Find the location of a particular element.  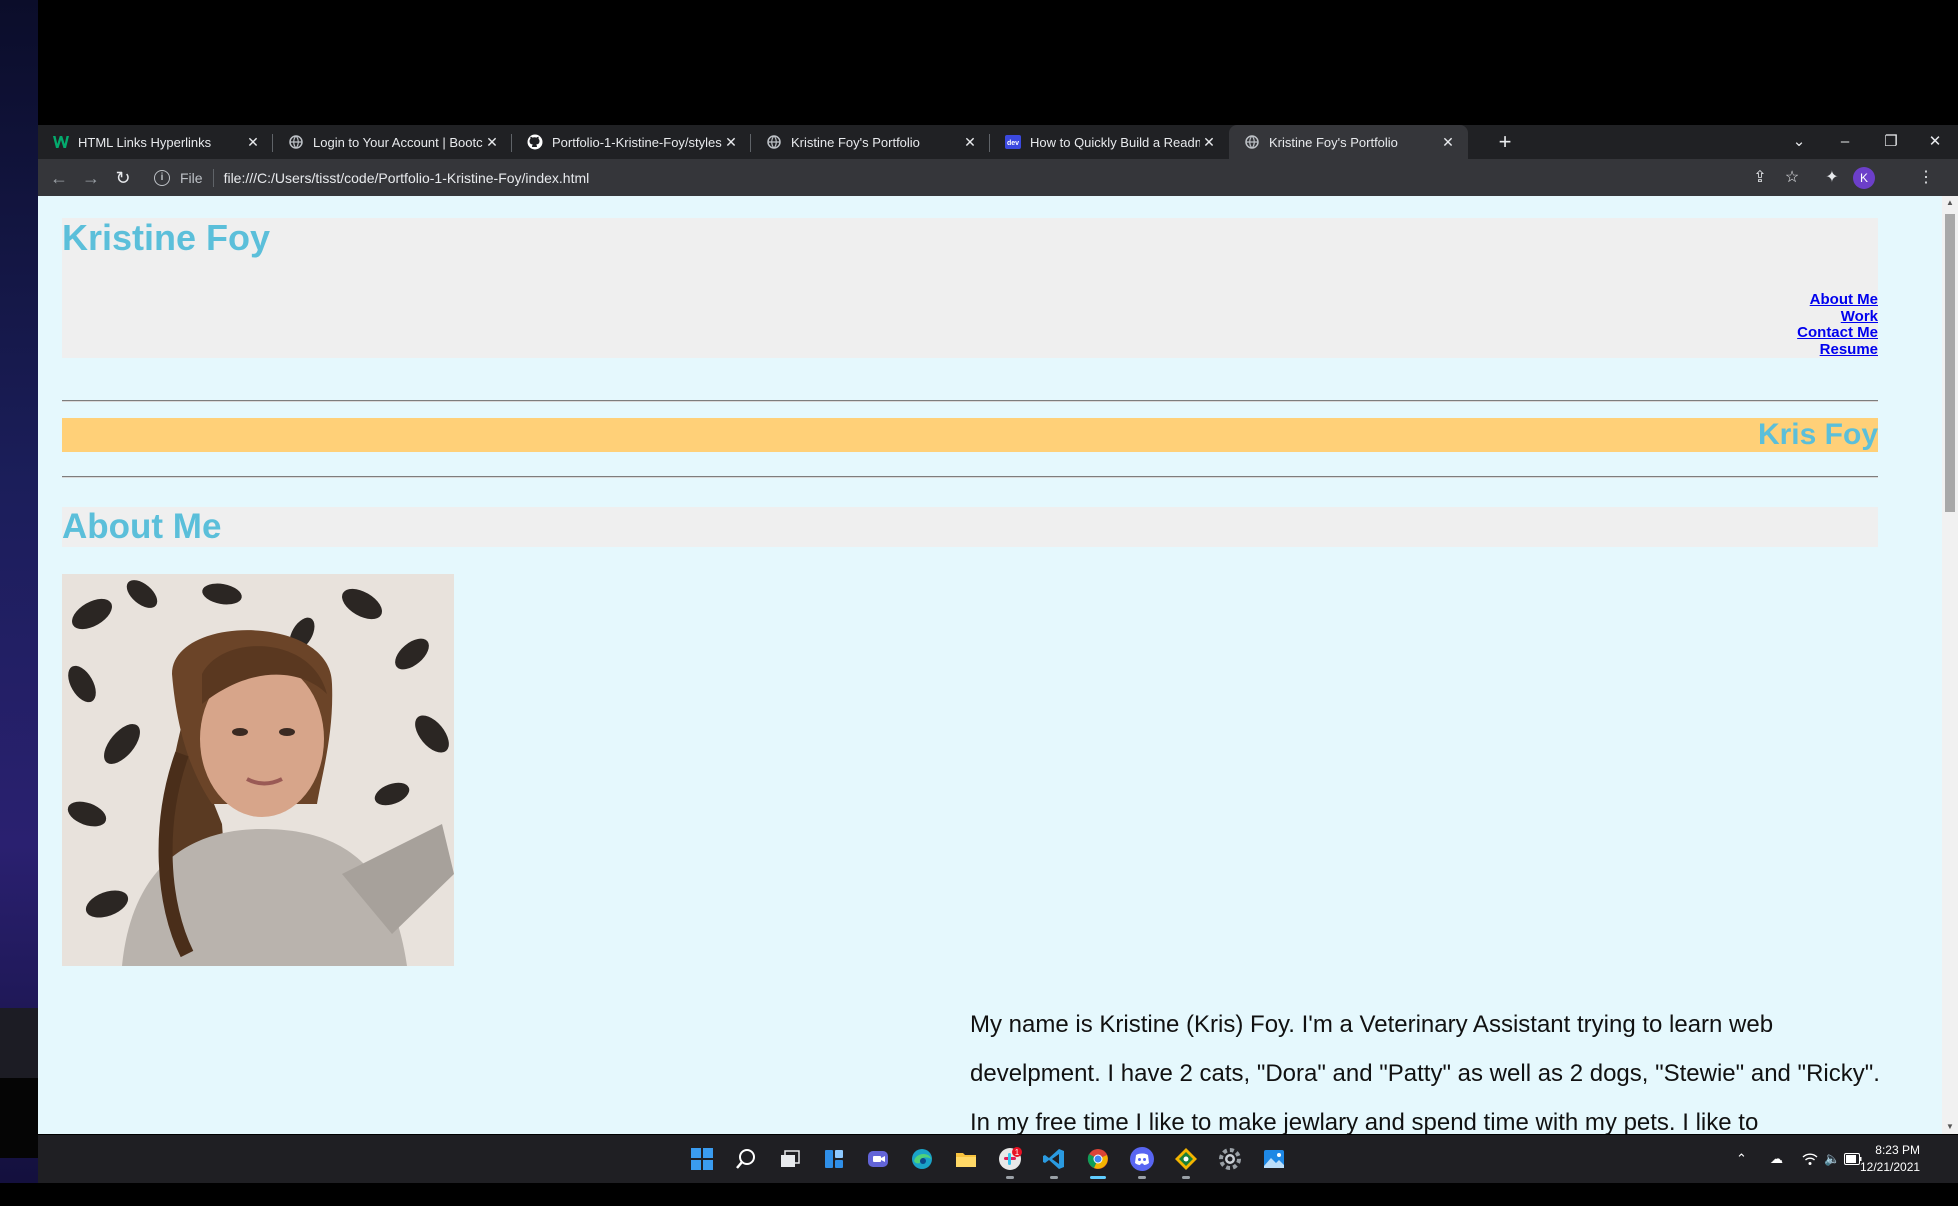

tab-portfolio-active: Kristine Foy's Portfolio ✕ is located at coordinates (1348, 142).